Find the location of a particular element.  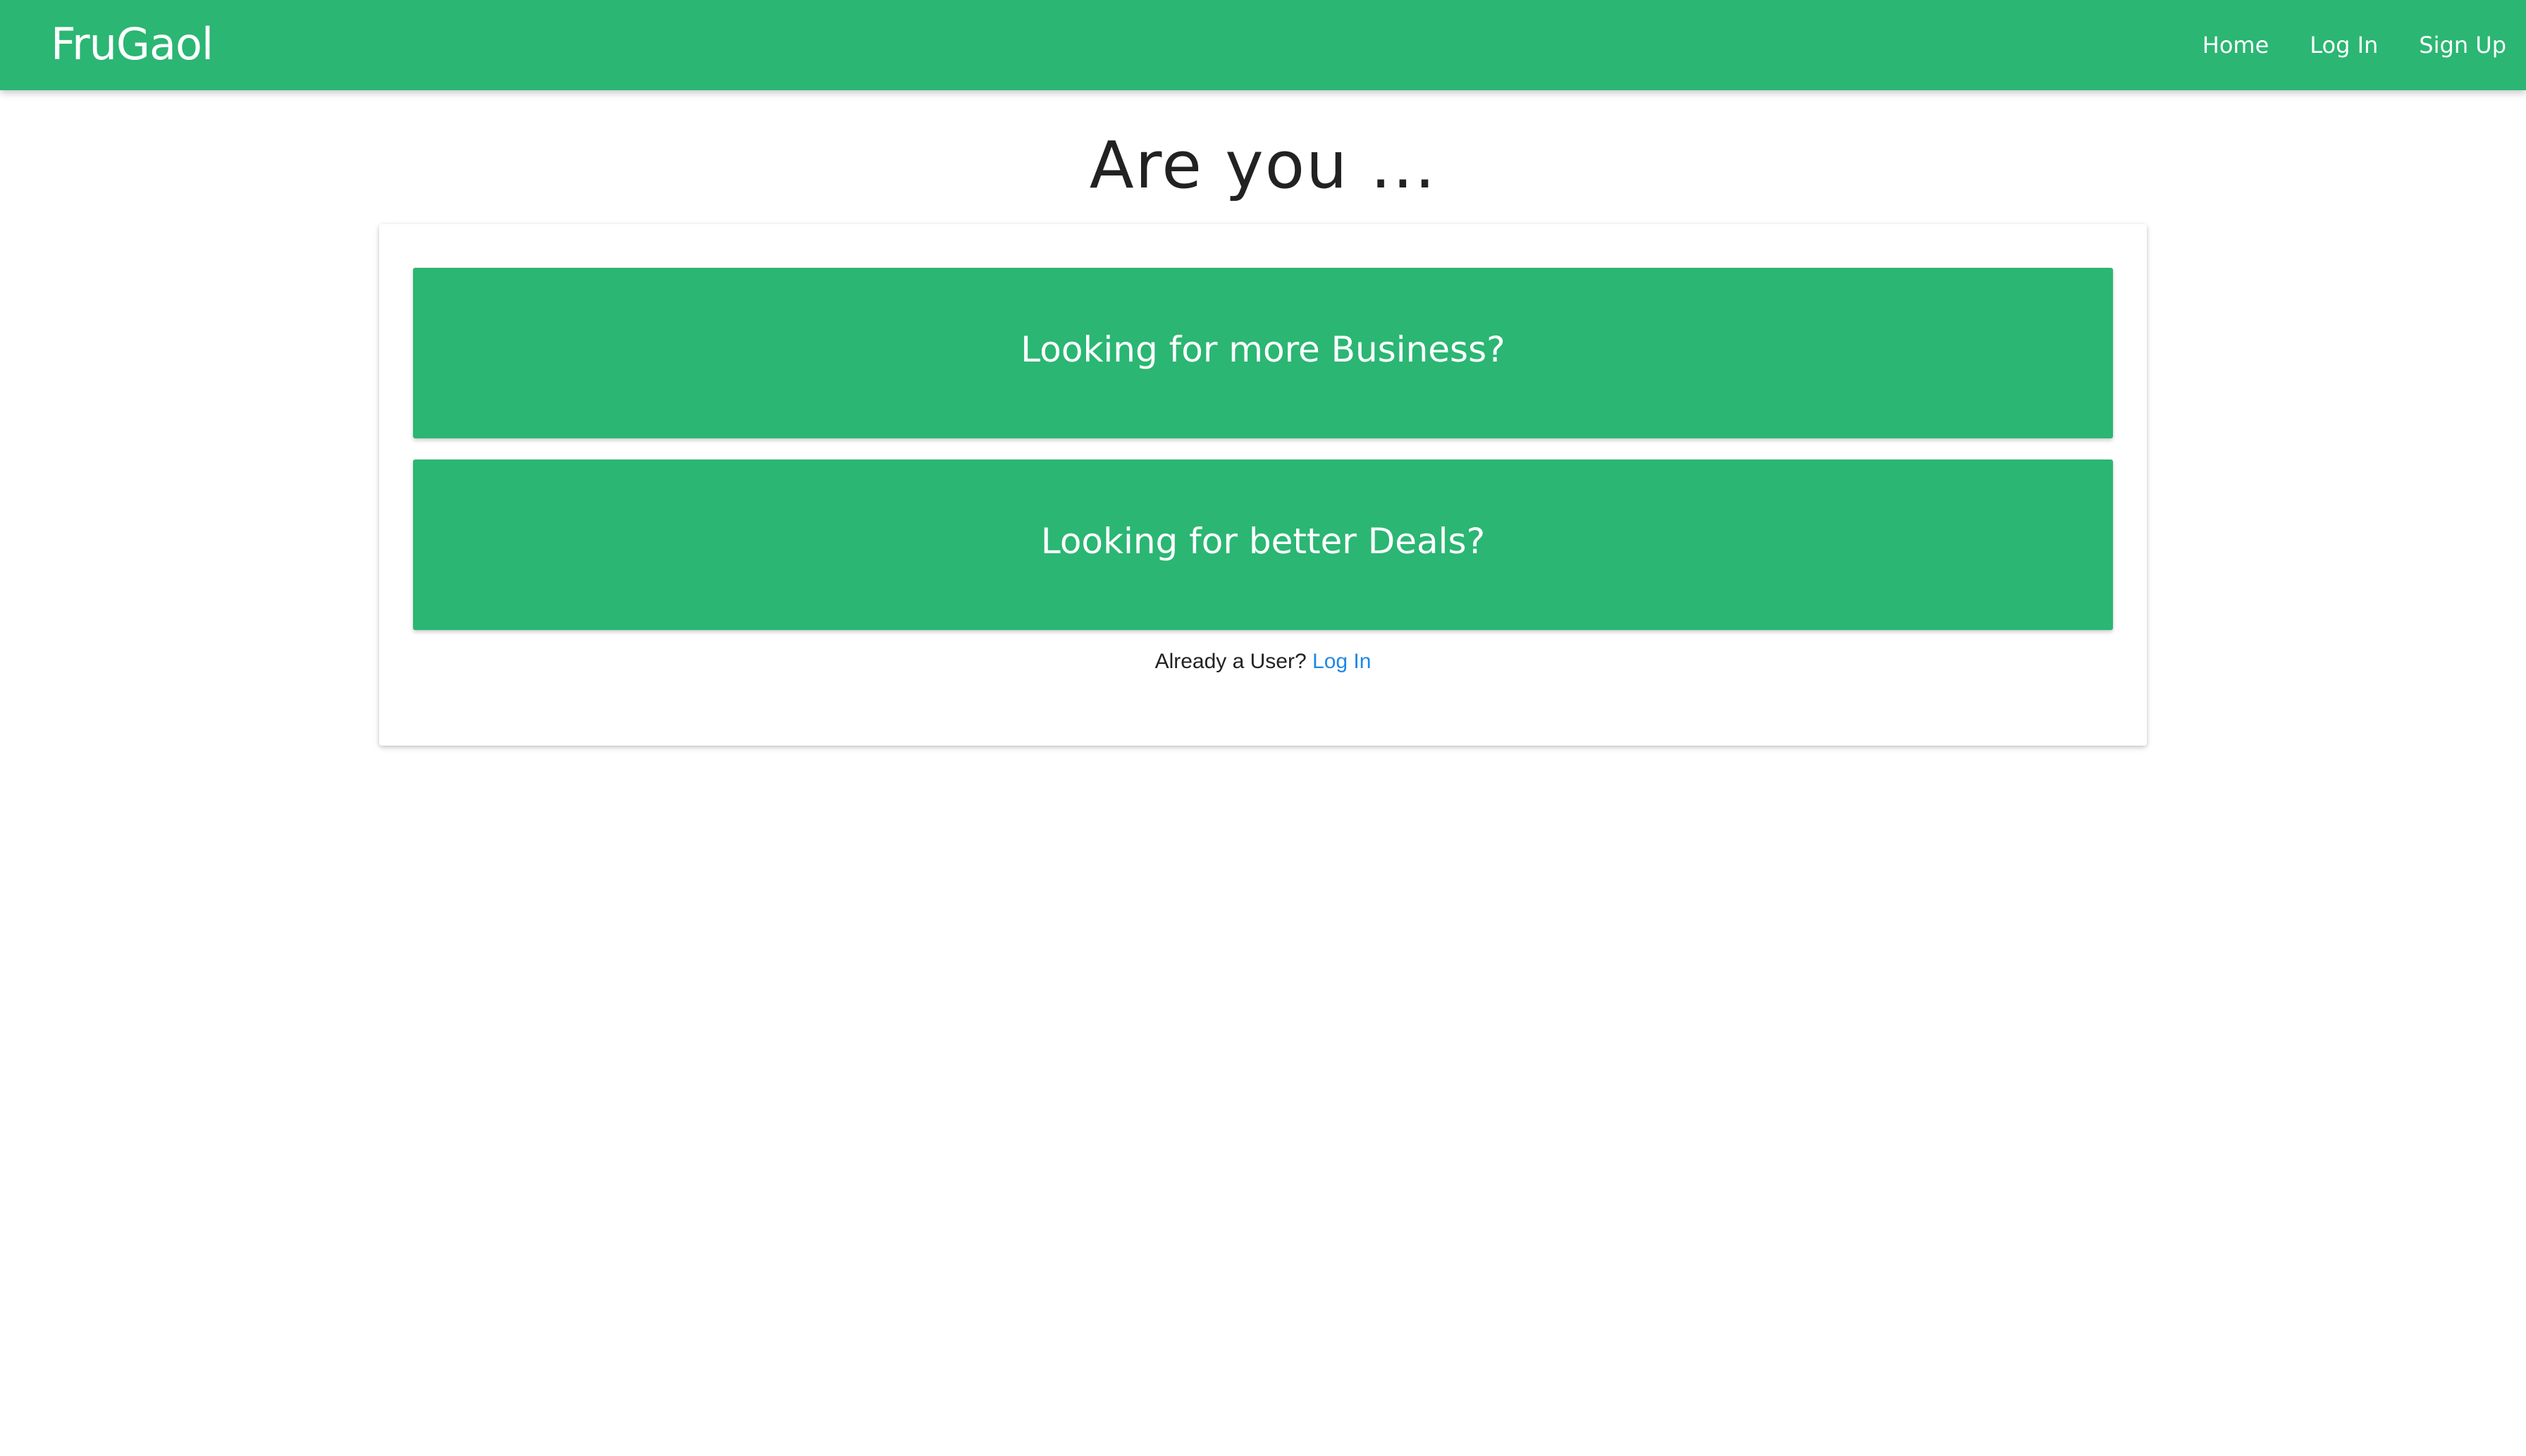

deals-option-label: Looking for better Deals? is located at coordinates (1263, 541).